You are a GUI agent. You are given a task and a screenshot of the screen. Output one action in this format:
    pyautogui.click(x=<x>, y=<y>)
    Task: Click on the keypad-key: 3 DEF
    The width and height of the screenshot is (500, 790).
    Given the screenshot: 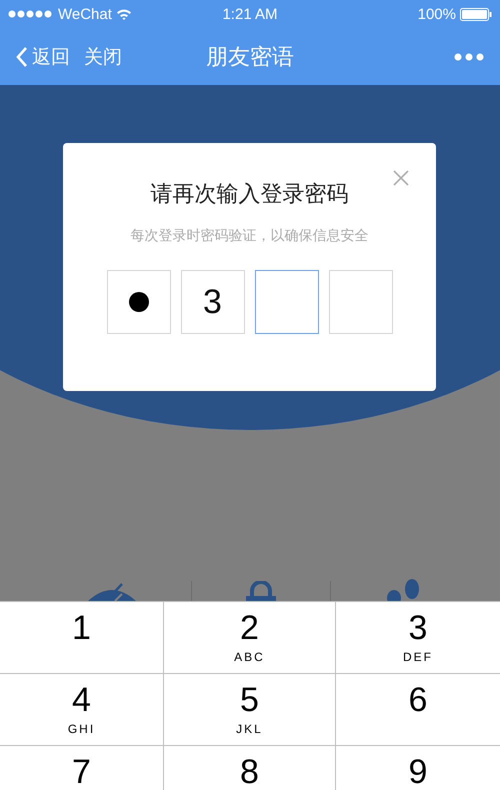 What is the action you would take?
    pyautogui.click(x=418, y=637)
    